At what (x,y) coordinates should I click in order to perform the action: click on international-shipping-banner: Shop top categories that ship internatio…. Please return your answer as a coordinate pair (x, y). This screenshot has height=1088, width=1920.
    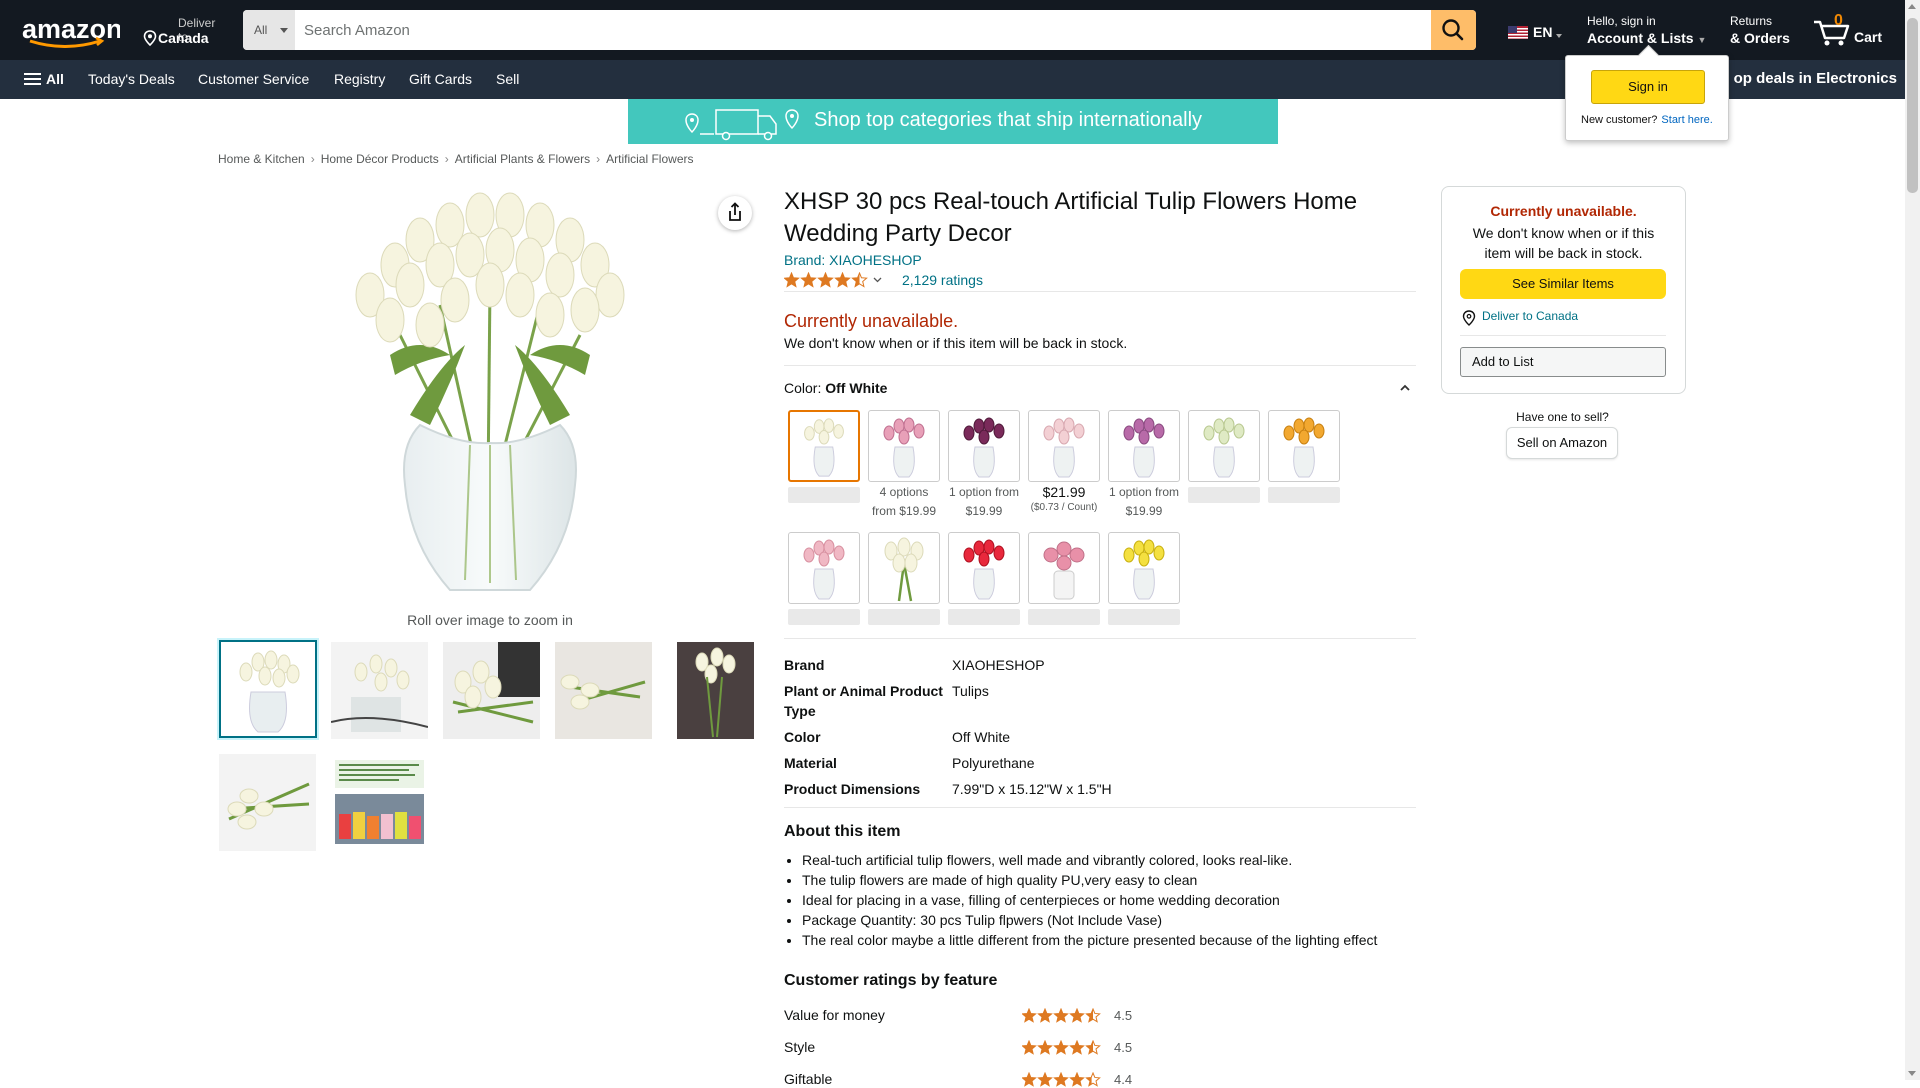
    Looking at the image, I should click on (953, 121).